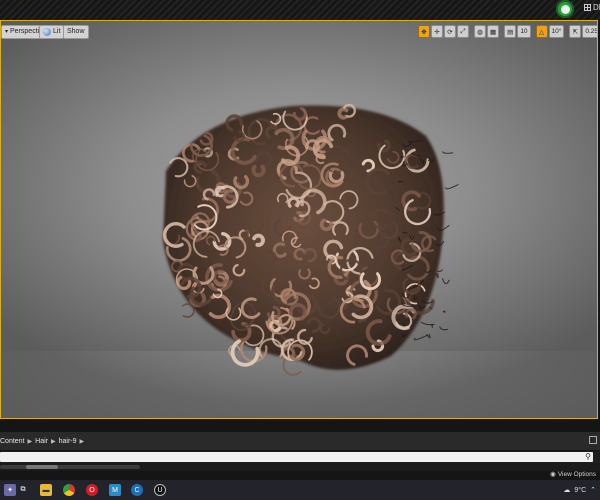 This screenshot has height=500, width=600. I want to click on viewport-transform-toolbar: ✥ ✛ ⟳ ⤢ ◍ ▦ ▤ 10 △ 10° ⇱ 0.25 ▭ 2 ⊞, so click(507, 31).